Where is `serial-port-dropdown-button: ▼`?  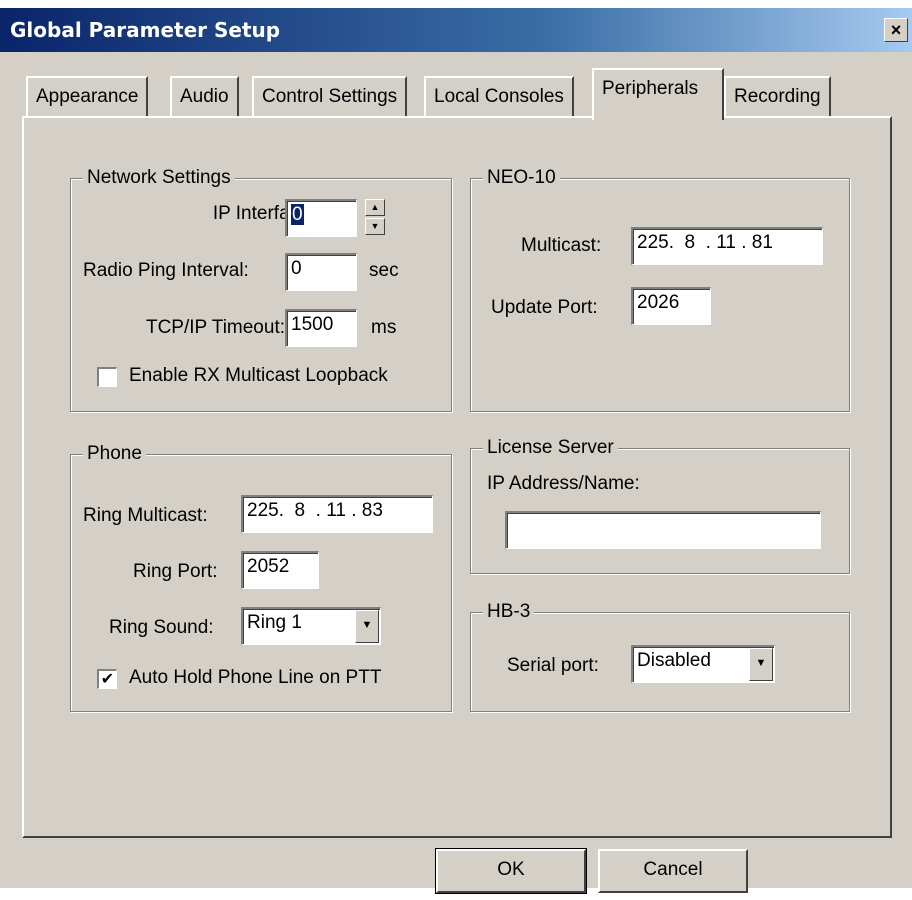
serial-port-dropdown-button: ▼ is located at coordinates (761, 664).